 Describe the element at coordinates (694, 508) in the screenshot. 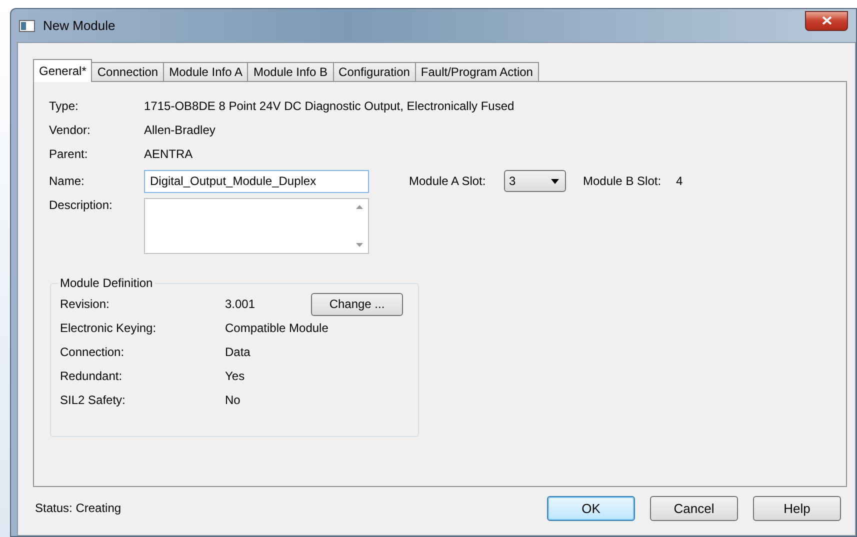

I see `dialog-button: Cancel` at that location.